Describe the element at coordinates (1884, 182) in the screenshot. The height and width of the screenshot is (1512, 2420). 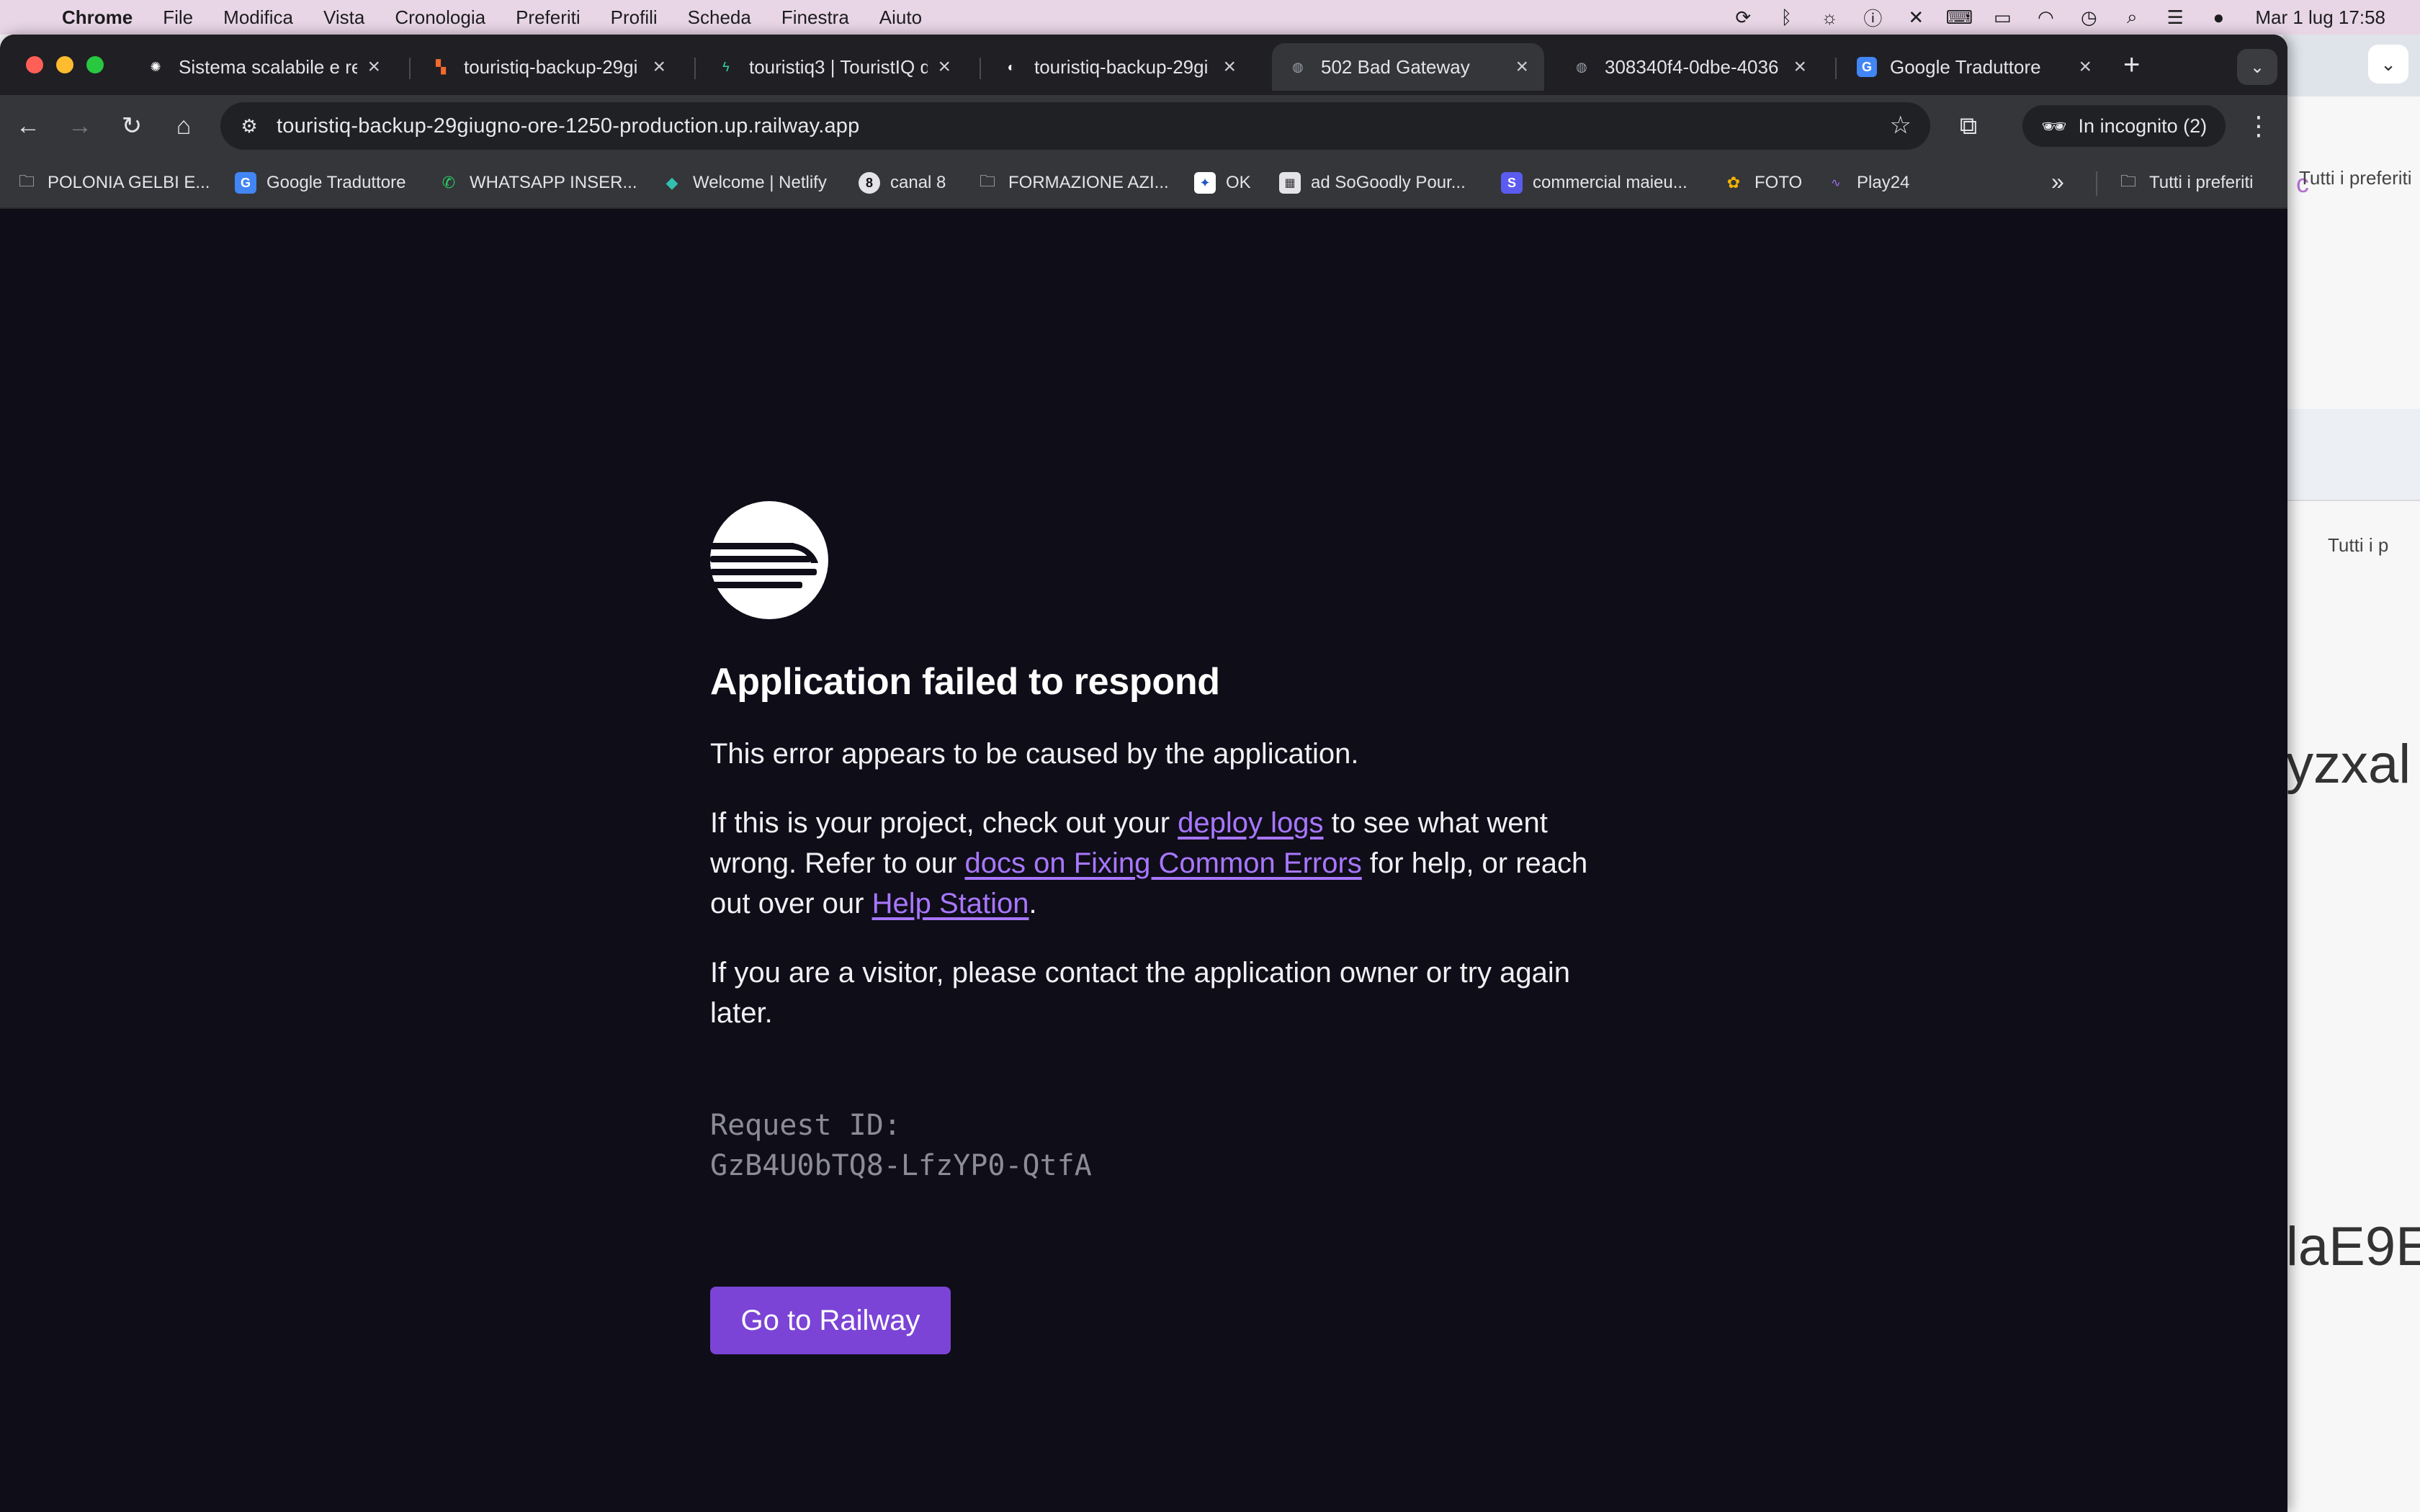
I see `bookmark-label: Play24` at that location.